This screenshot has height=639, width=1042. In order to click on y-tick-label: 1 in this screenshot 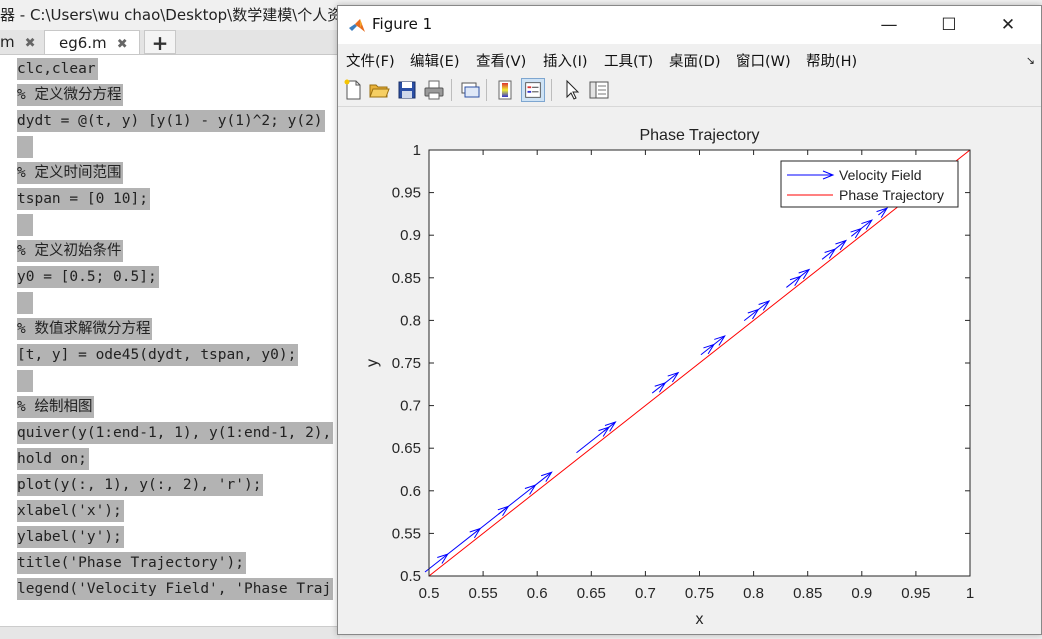, I will do `click(417, 150)`.